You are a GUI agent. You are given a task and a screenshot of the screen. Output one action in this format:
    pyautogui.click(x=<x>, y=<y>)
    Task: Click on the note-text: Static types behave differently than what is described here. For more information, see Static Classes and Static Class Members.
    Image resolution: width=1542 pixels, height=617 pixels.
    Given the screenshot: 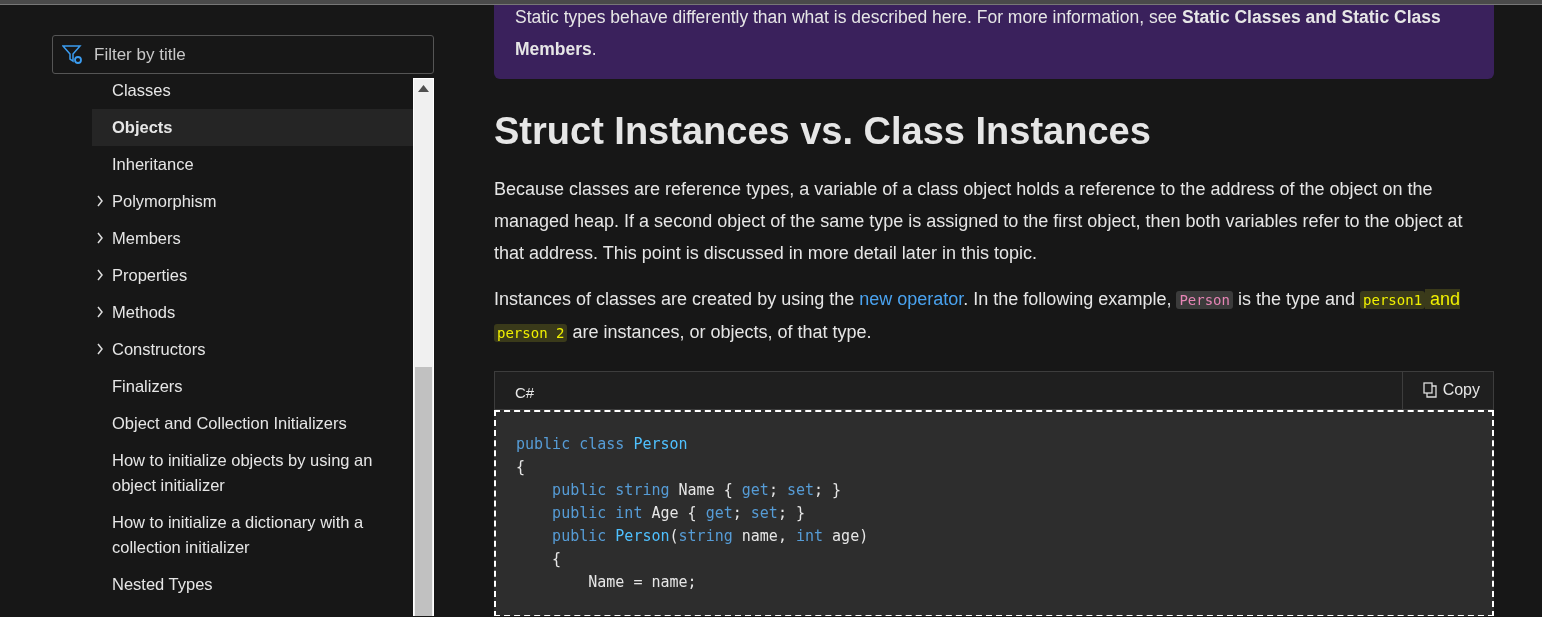 What is the action you would take?
    pyautogui.click(x=994, y=42)
    